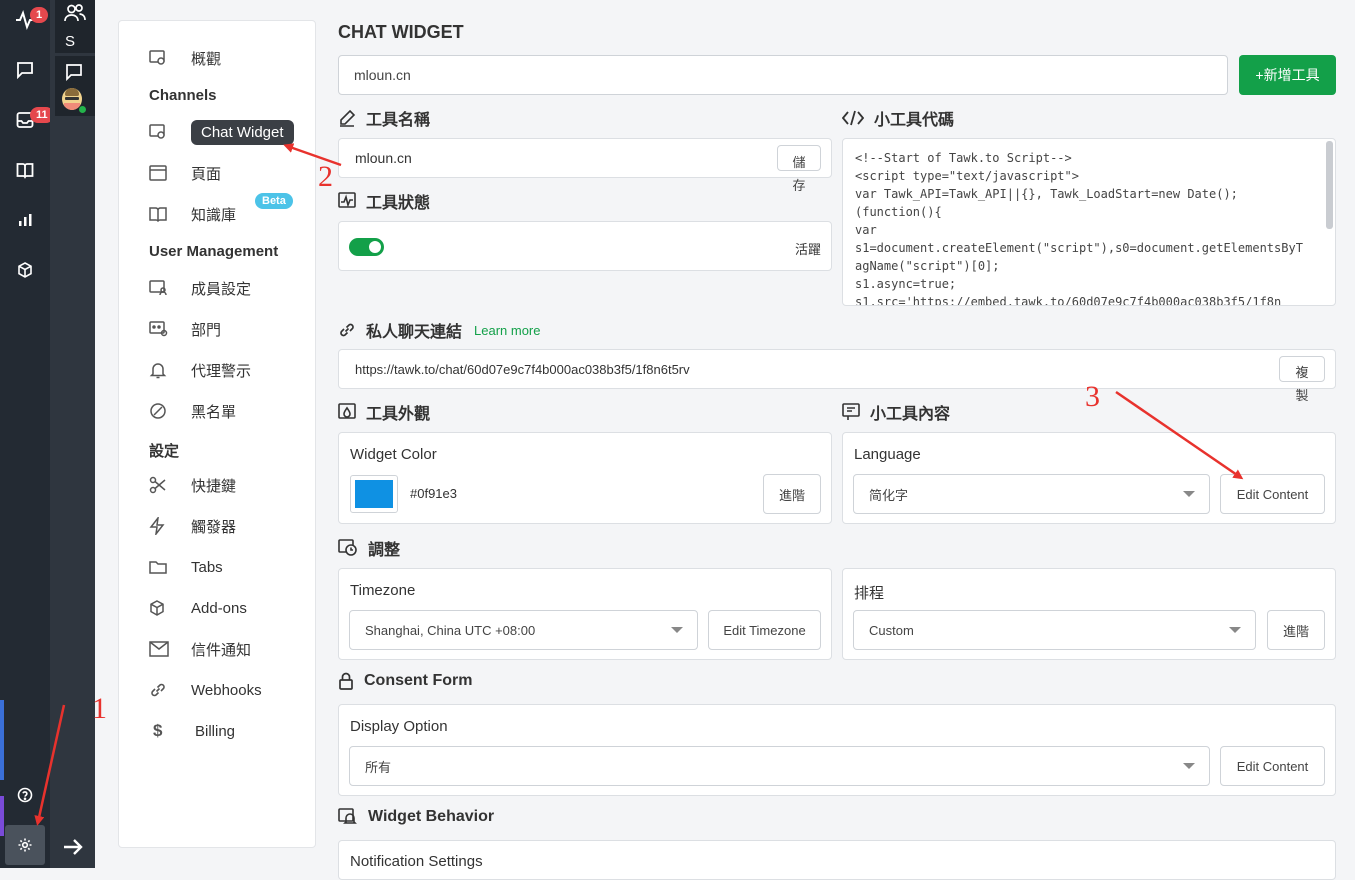 The image size is (1355, 880). I want to click on learn-more-link: Learn more, so click(507, 330).